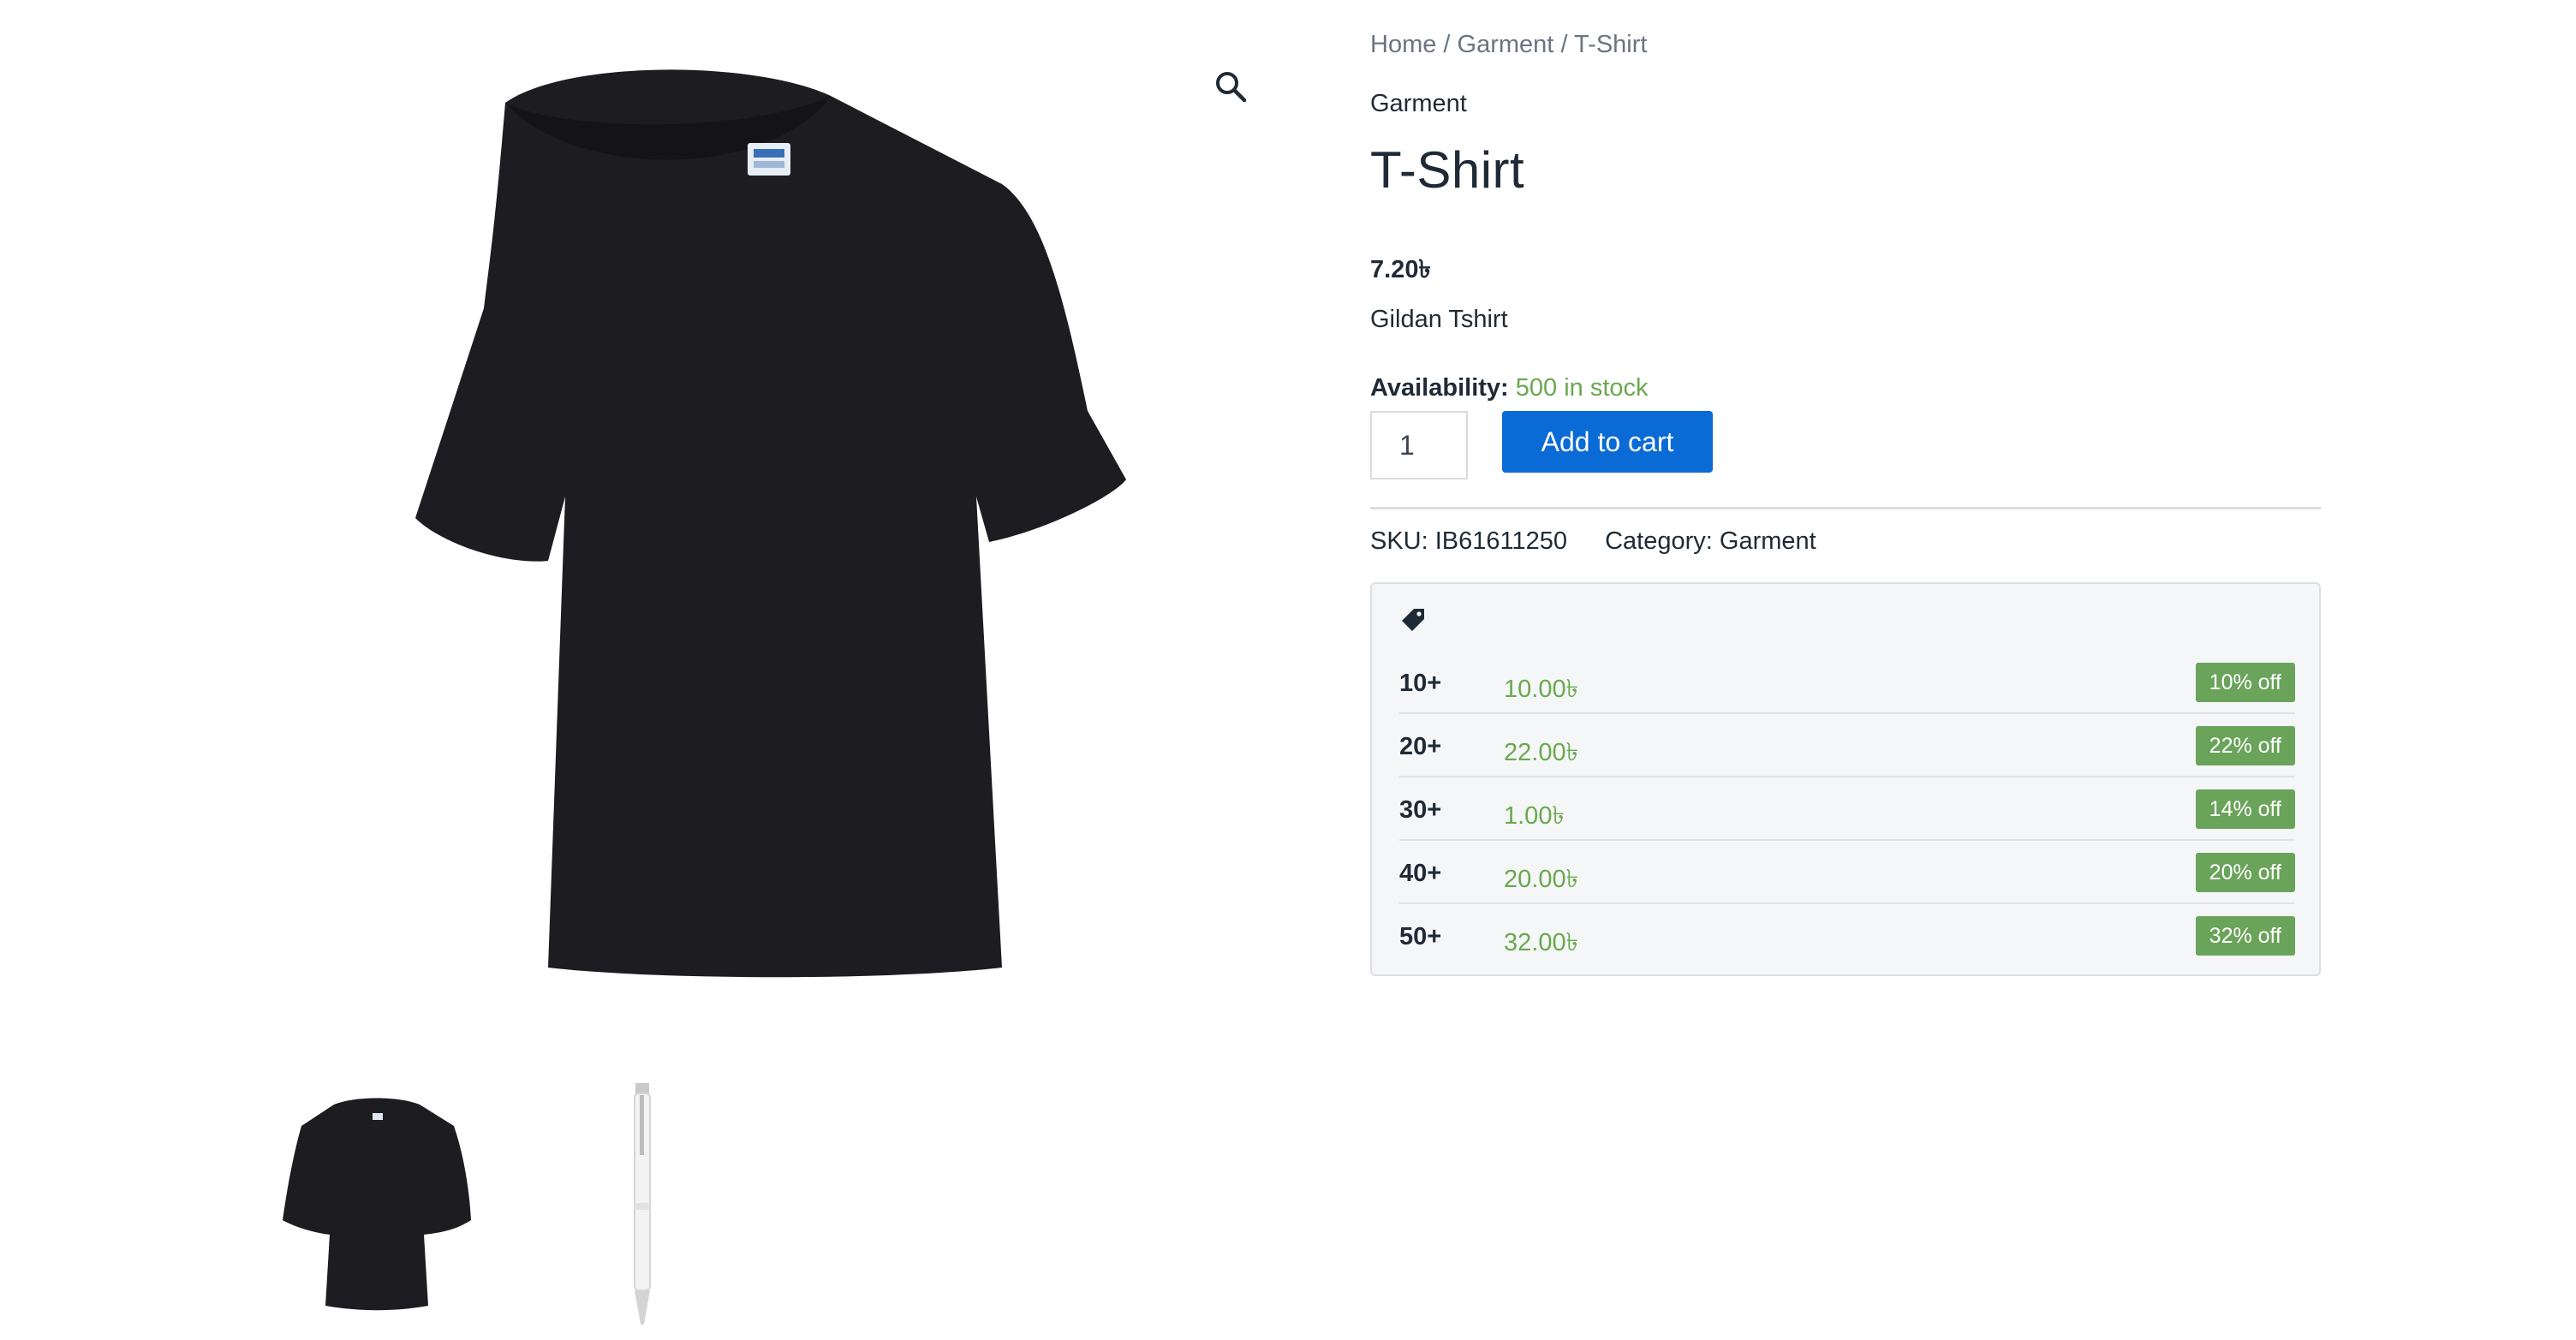 This screenshot has width=2576, height=1340. What do you see at coordinates (1593, 542) in the screenshot?
I see `product-meta: SKU: IB61611250 Category: Garment` at bounding box center [1593, 542].